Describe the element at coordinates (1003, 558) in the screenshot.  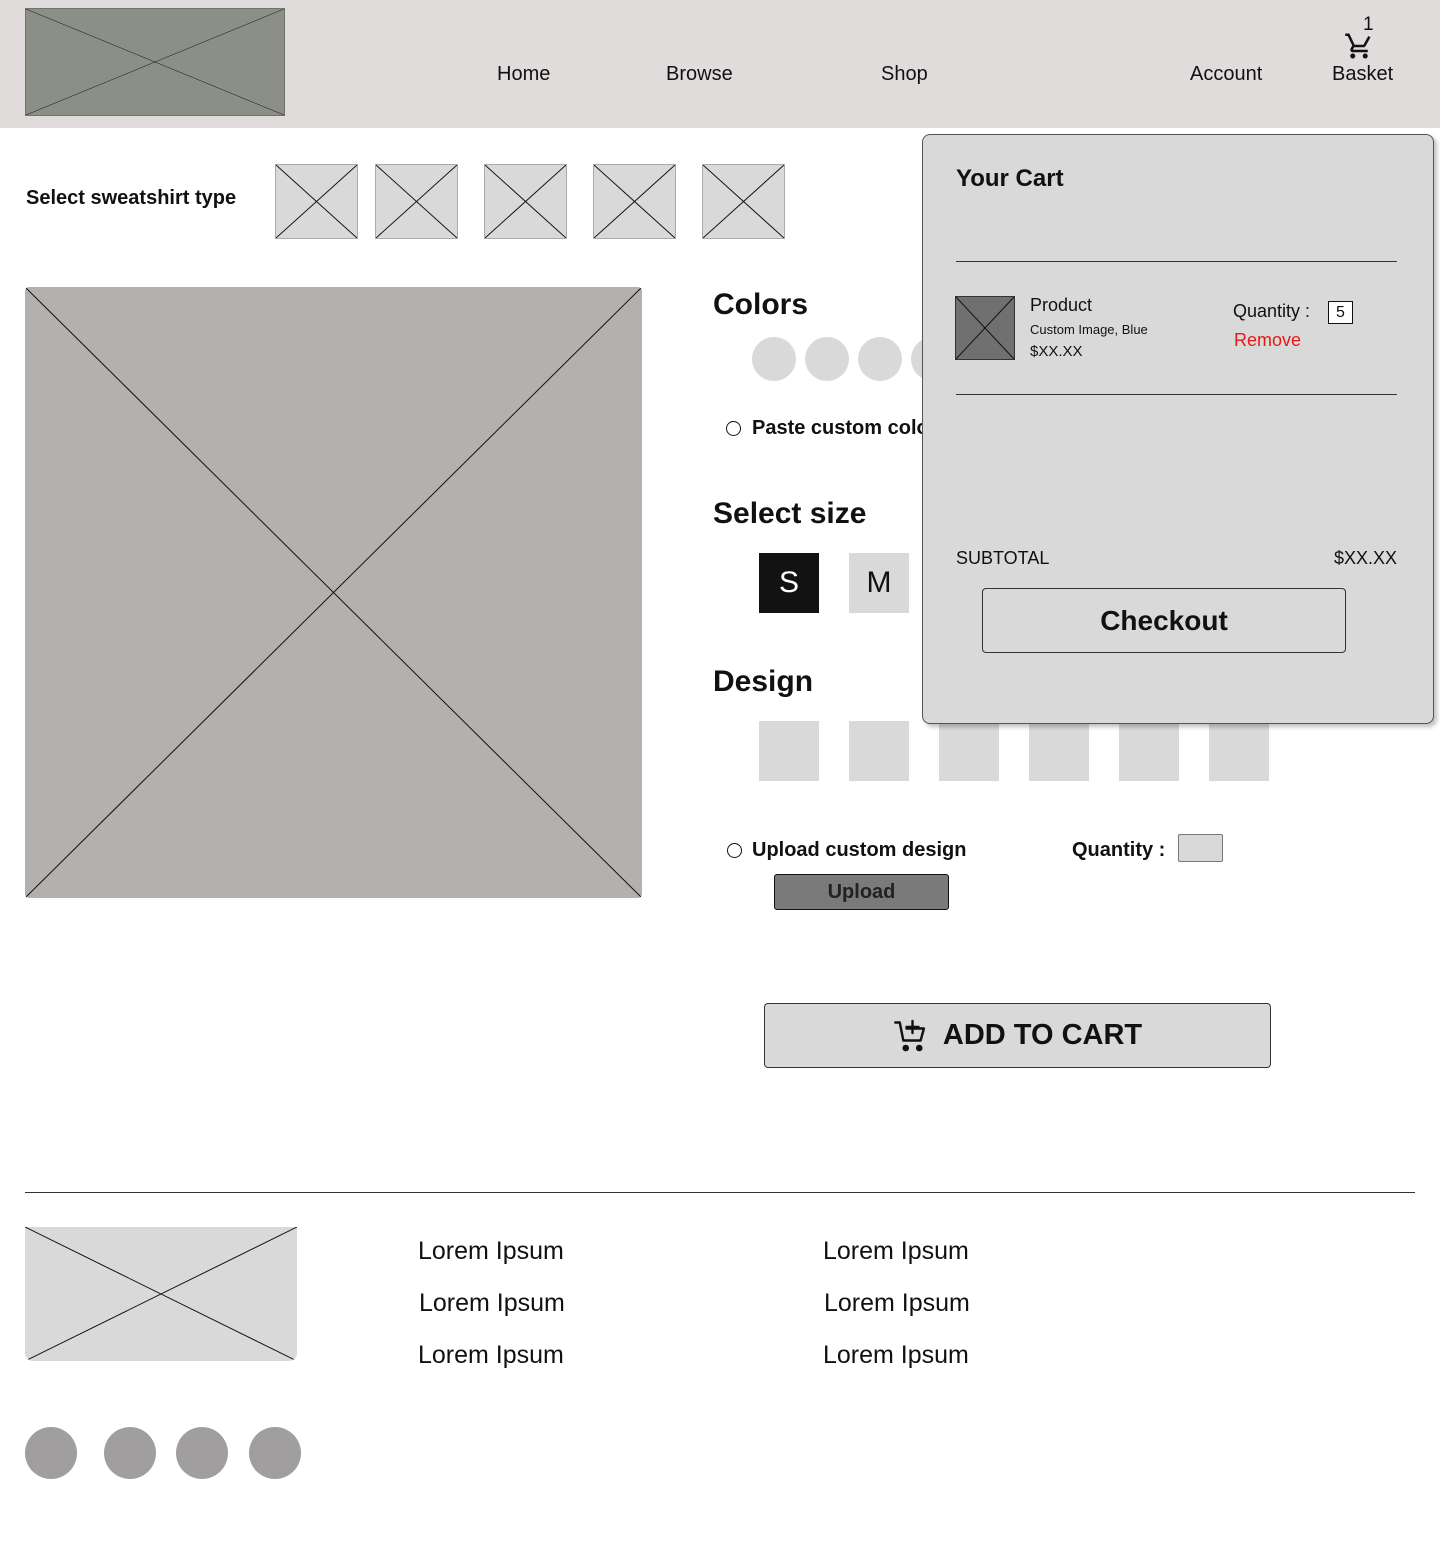
I see `subtotal-label: SUBTOTAL` at that location.